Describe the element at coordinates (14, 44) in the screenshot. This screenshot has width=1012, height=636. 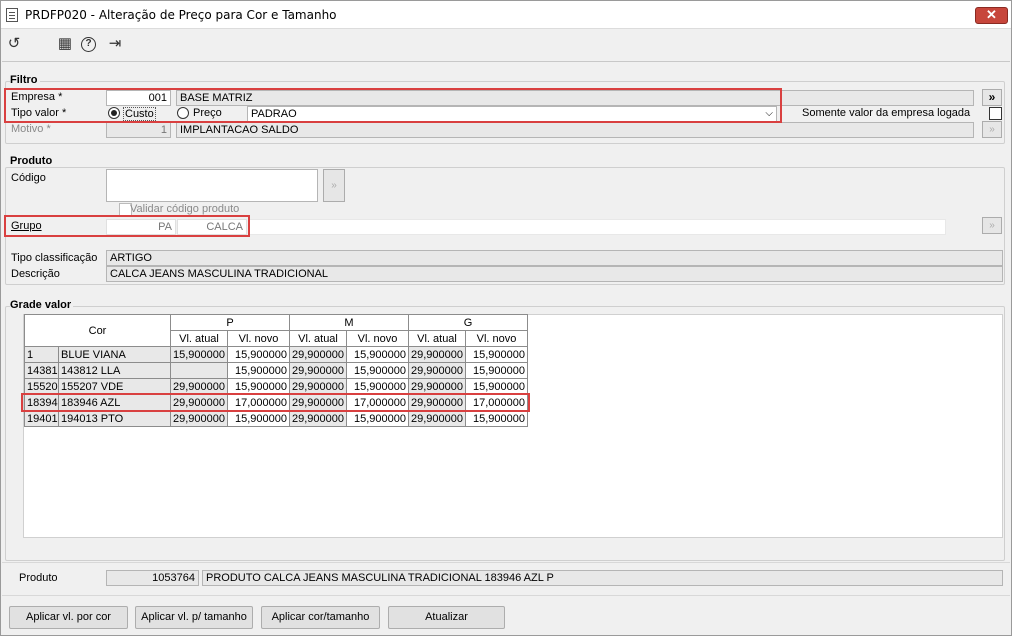
I see `refresh-icon: ↺` at that location.